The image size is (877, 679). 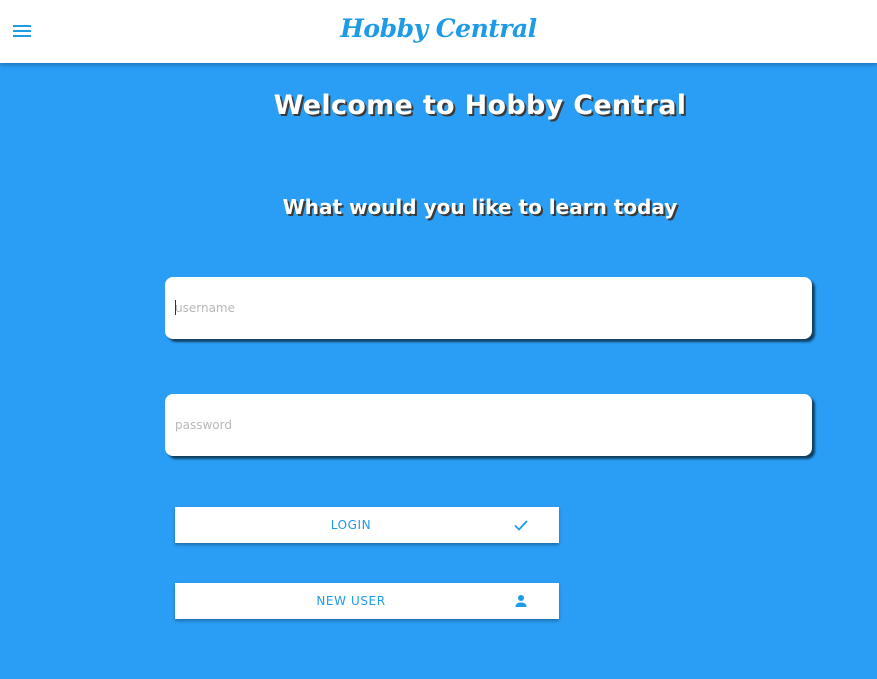 I want to click on password-input, so click(x=488, y=425).